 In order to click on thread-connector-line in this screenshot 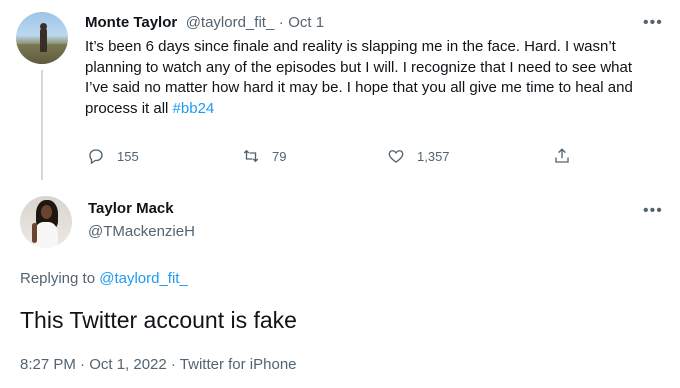, I will do `click(42, 125)`.